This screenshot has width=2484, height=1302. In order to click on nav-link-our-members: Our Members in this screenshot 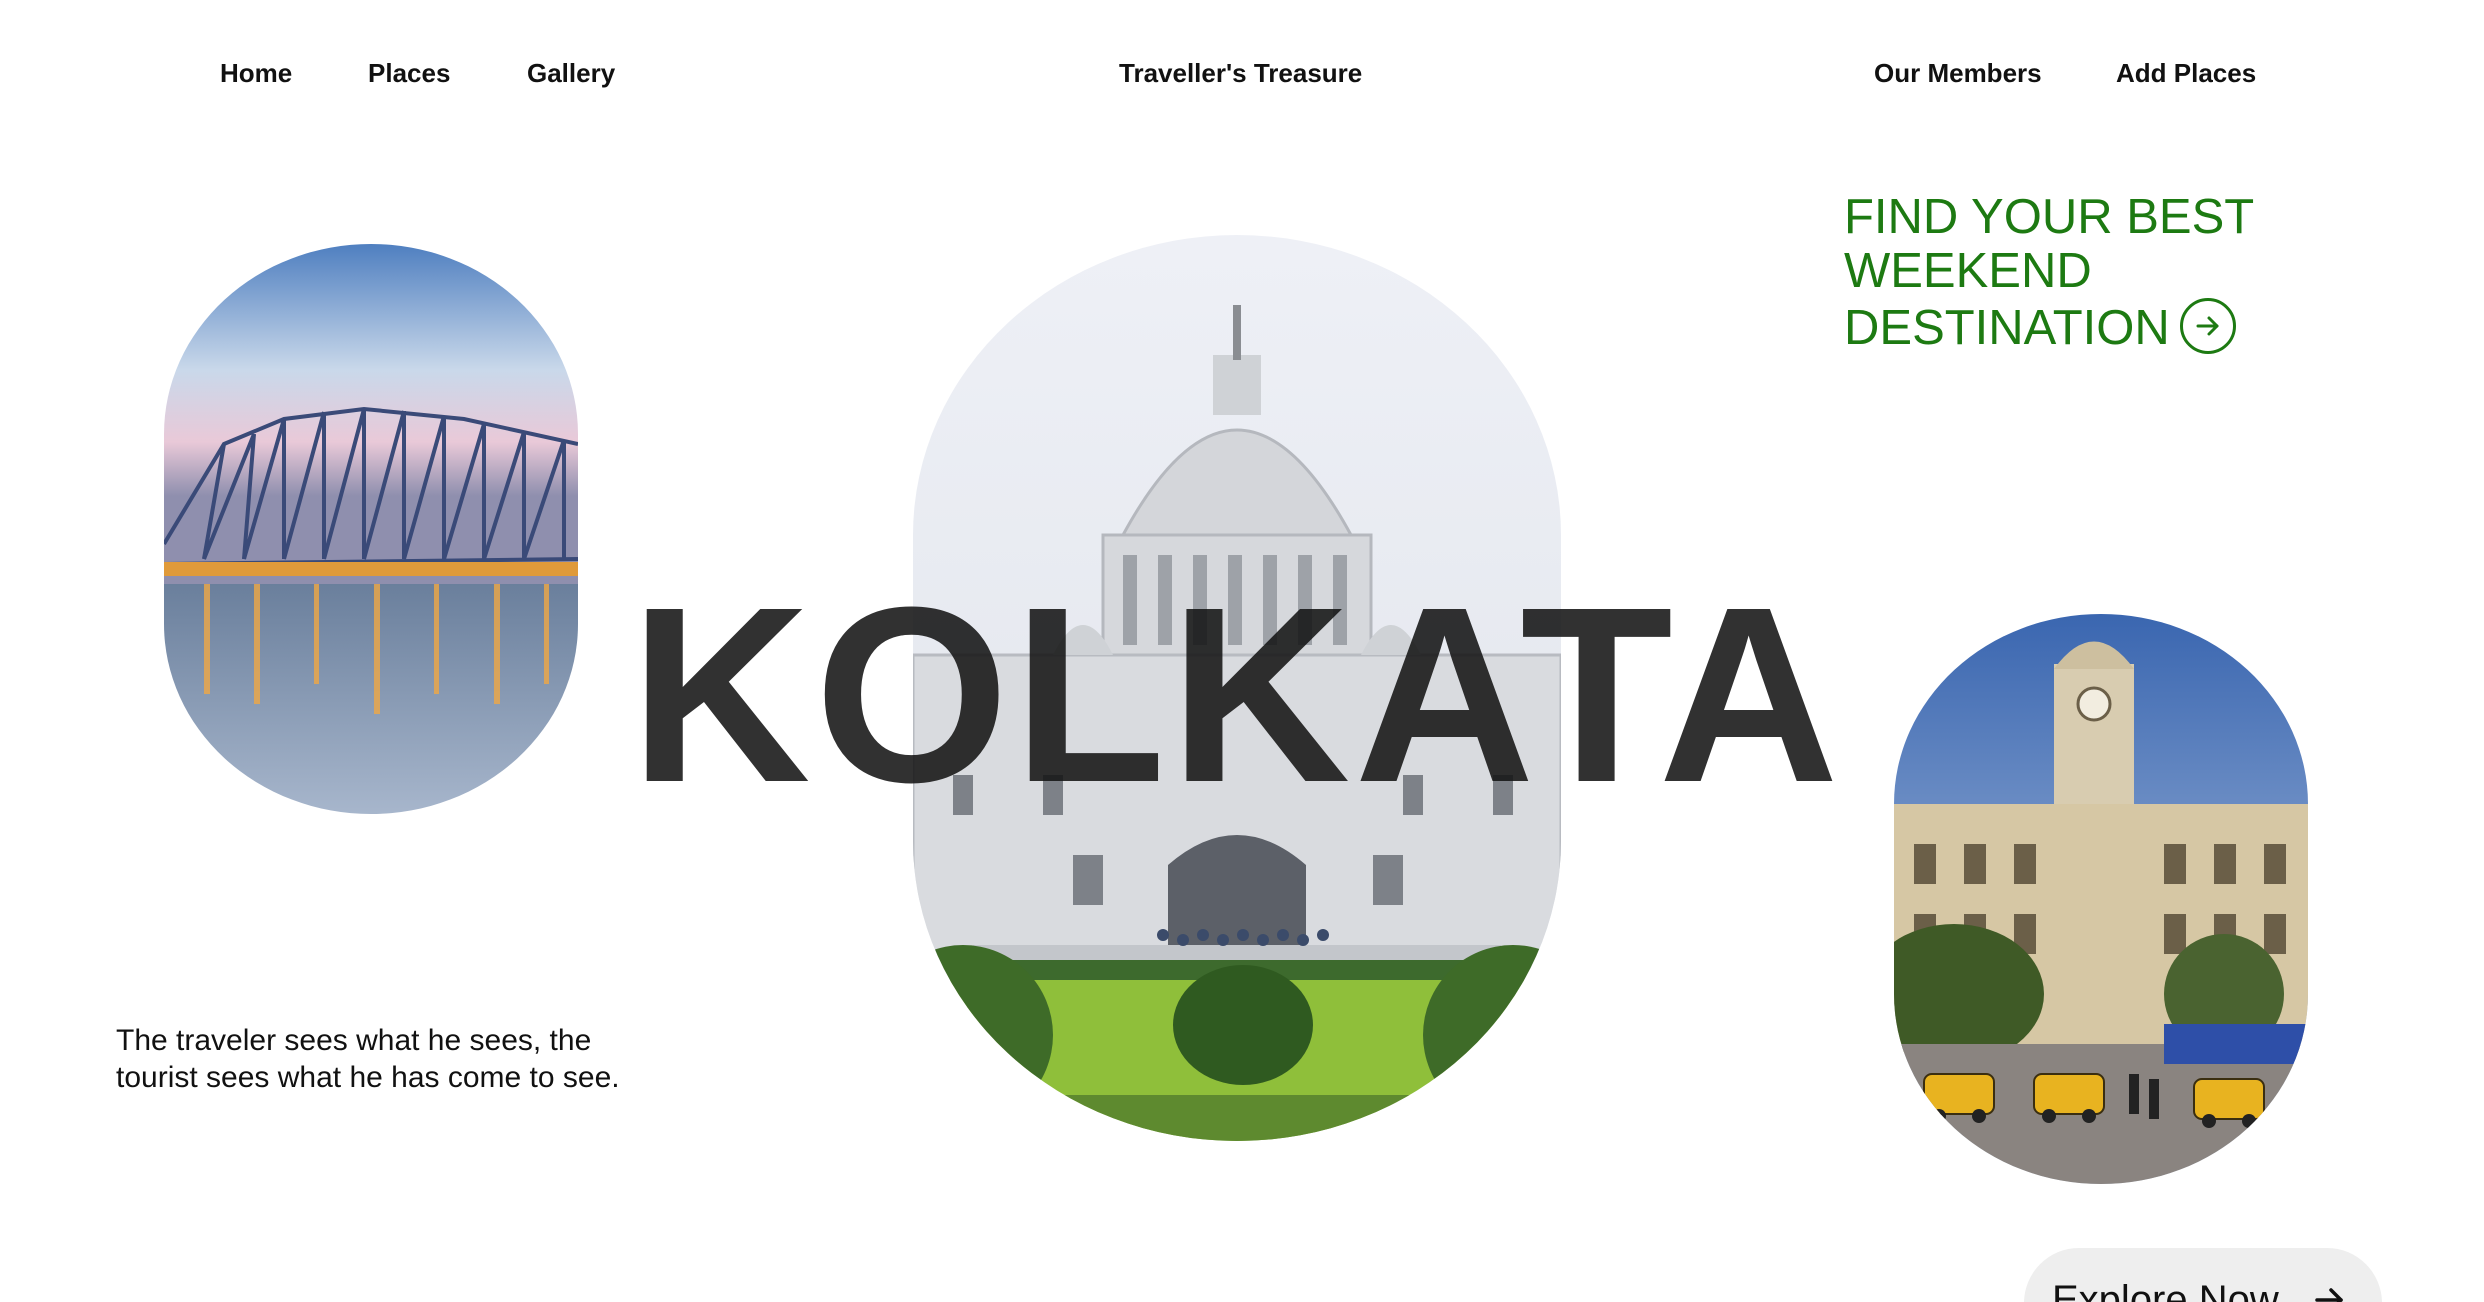, I will do `click(1958, 73)`.